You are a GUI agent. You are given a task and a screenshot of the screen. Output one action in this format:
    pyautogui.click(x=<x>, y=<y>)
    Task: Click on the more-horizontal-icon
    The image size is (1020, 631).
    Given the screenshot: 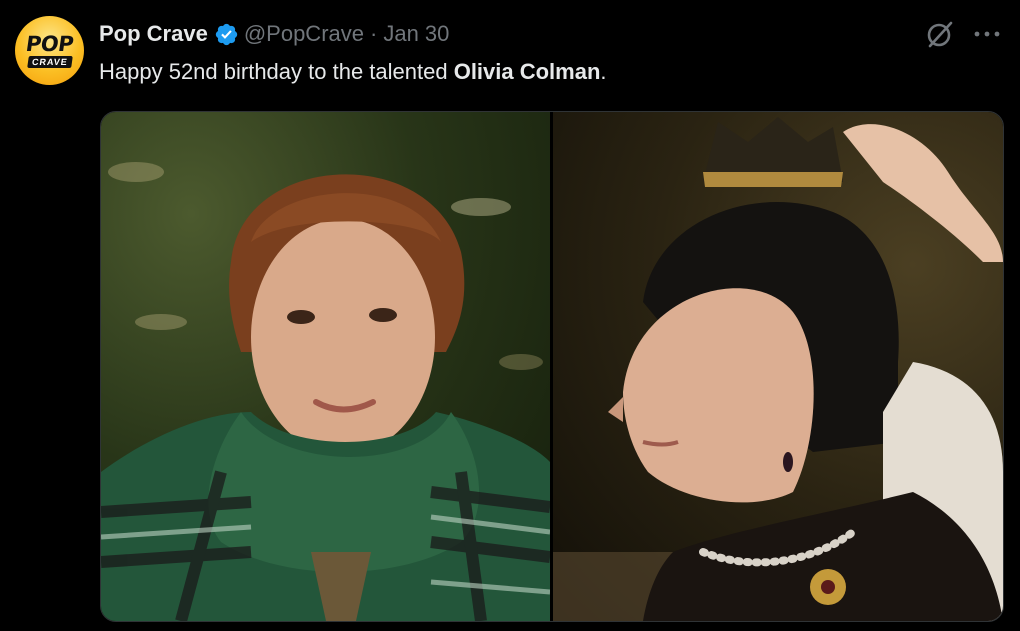 What is the action you would take?
    pyautogui.click(x=987, y=34)
    